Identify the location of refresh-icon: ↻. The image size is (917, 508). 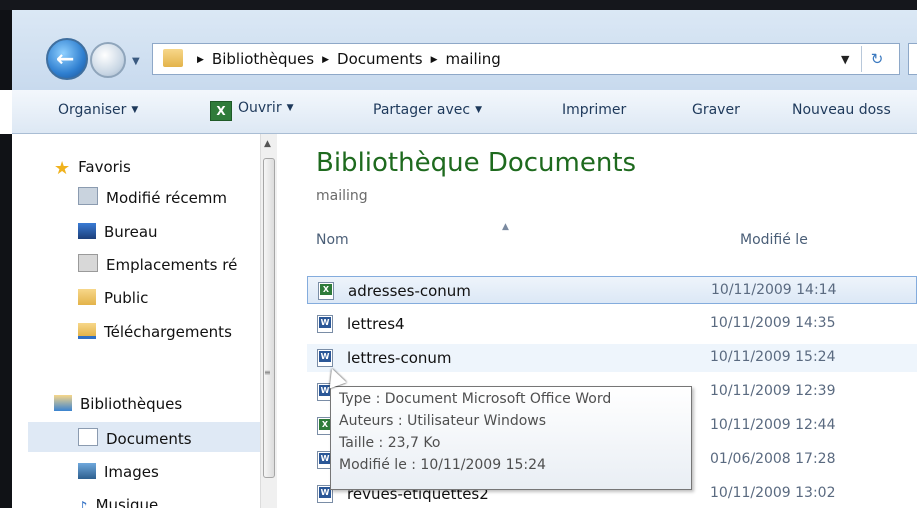
(876, 59).